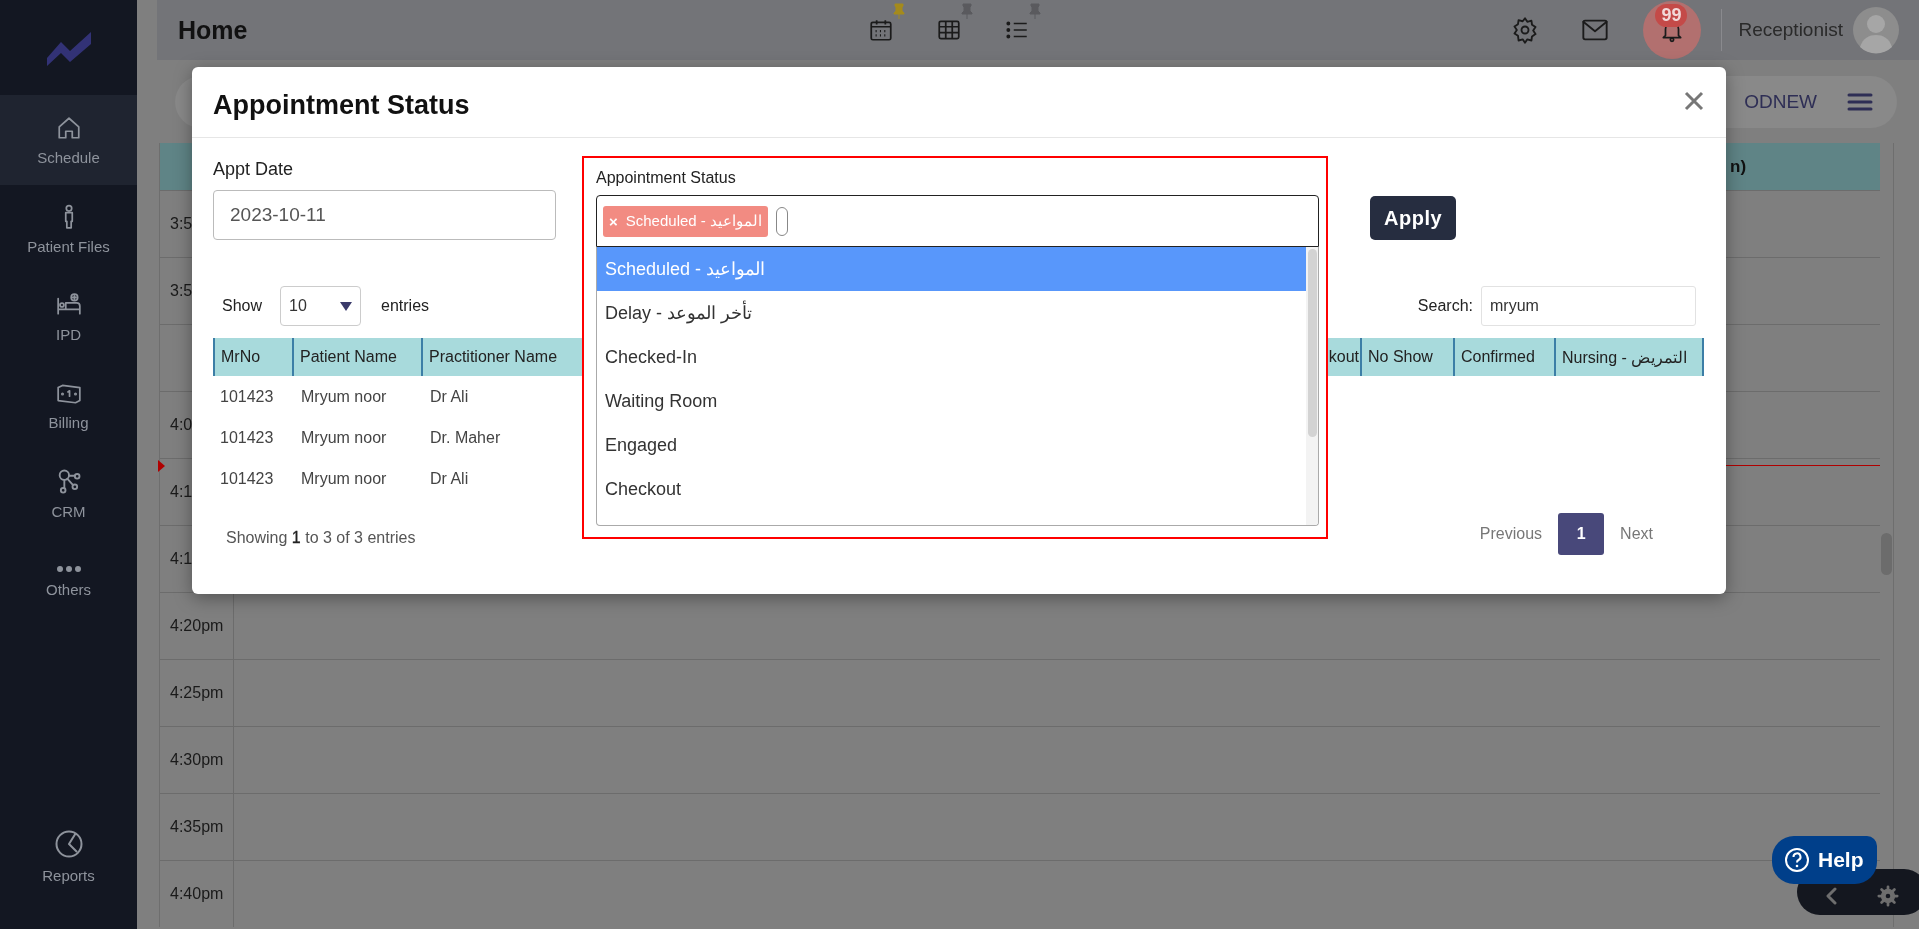  Describe the element at coordinates (1790, 30) in the screenshot. I see `user-name: Receptionist` at that location.